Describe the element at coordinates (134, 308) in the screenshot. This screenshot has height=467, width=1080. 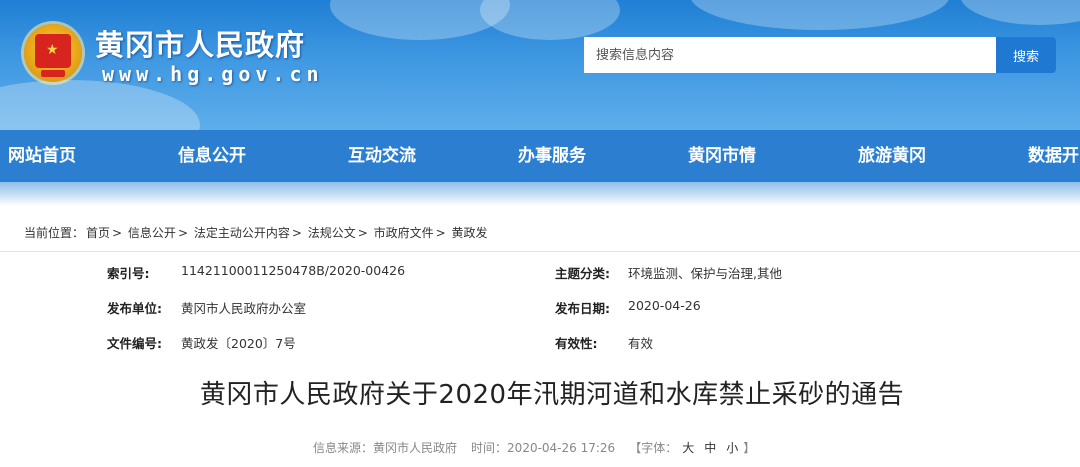
I see `publisher-label: 发布单位:` at that location.